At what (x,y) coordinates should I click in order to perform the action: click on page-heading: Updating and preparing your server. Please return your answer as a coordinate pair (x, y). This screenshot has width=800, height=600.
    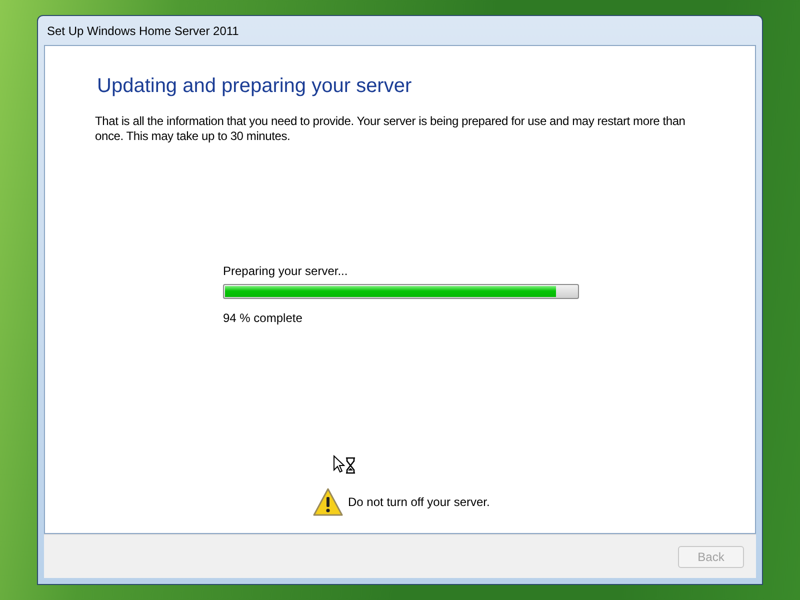
    Looking at the image, I should click on (255, 86).